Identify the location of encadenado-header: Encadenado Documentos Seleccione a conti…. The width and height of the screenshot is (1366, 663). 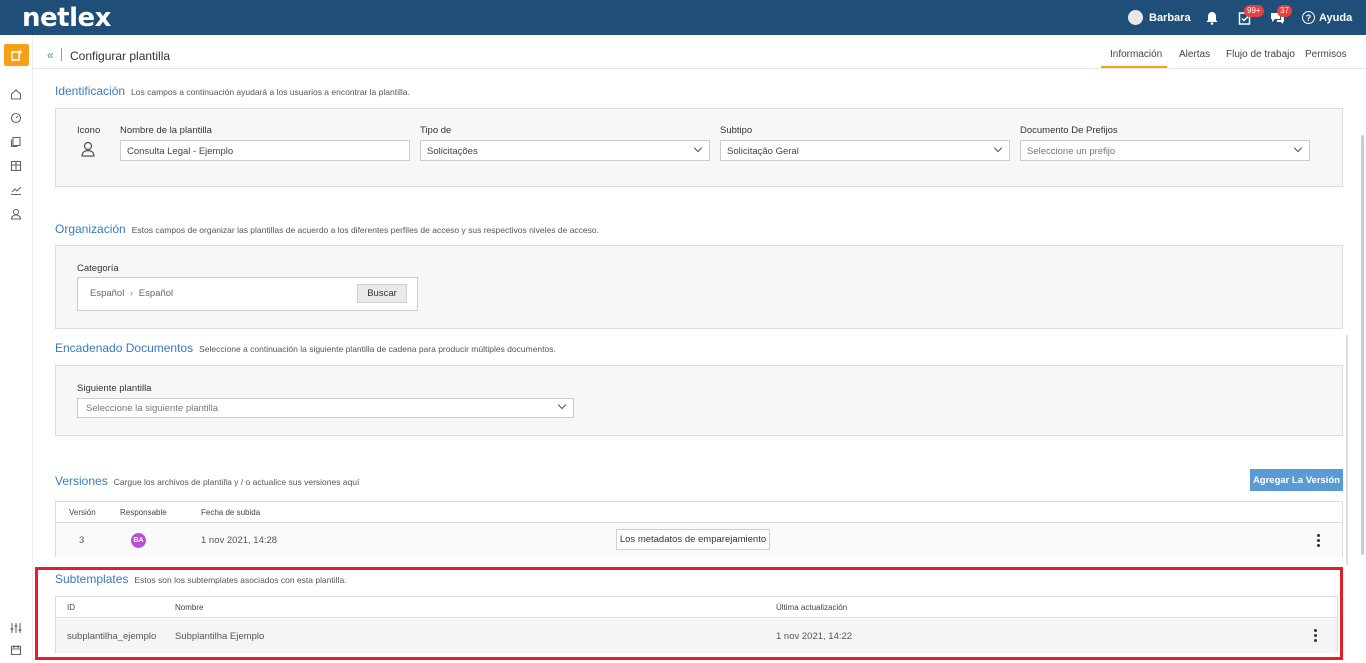
(305, 348).